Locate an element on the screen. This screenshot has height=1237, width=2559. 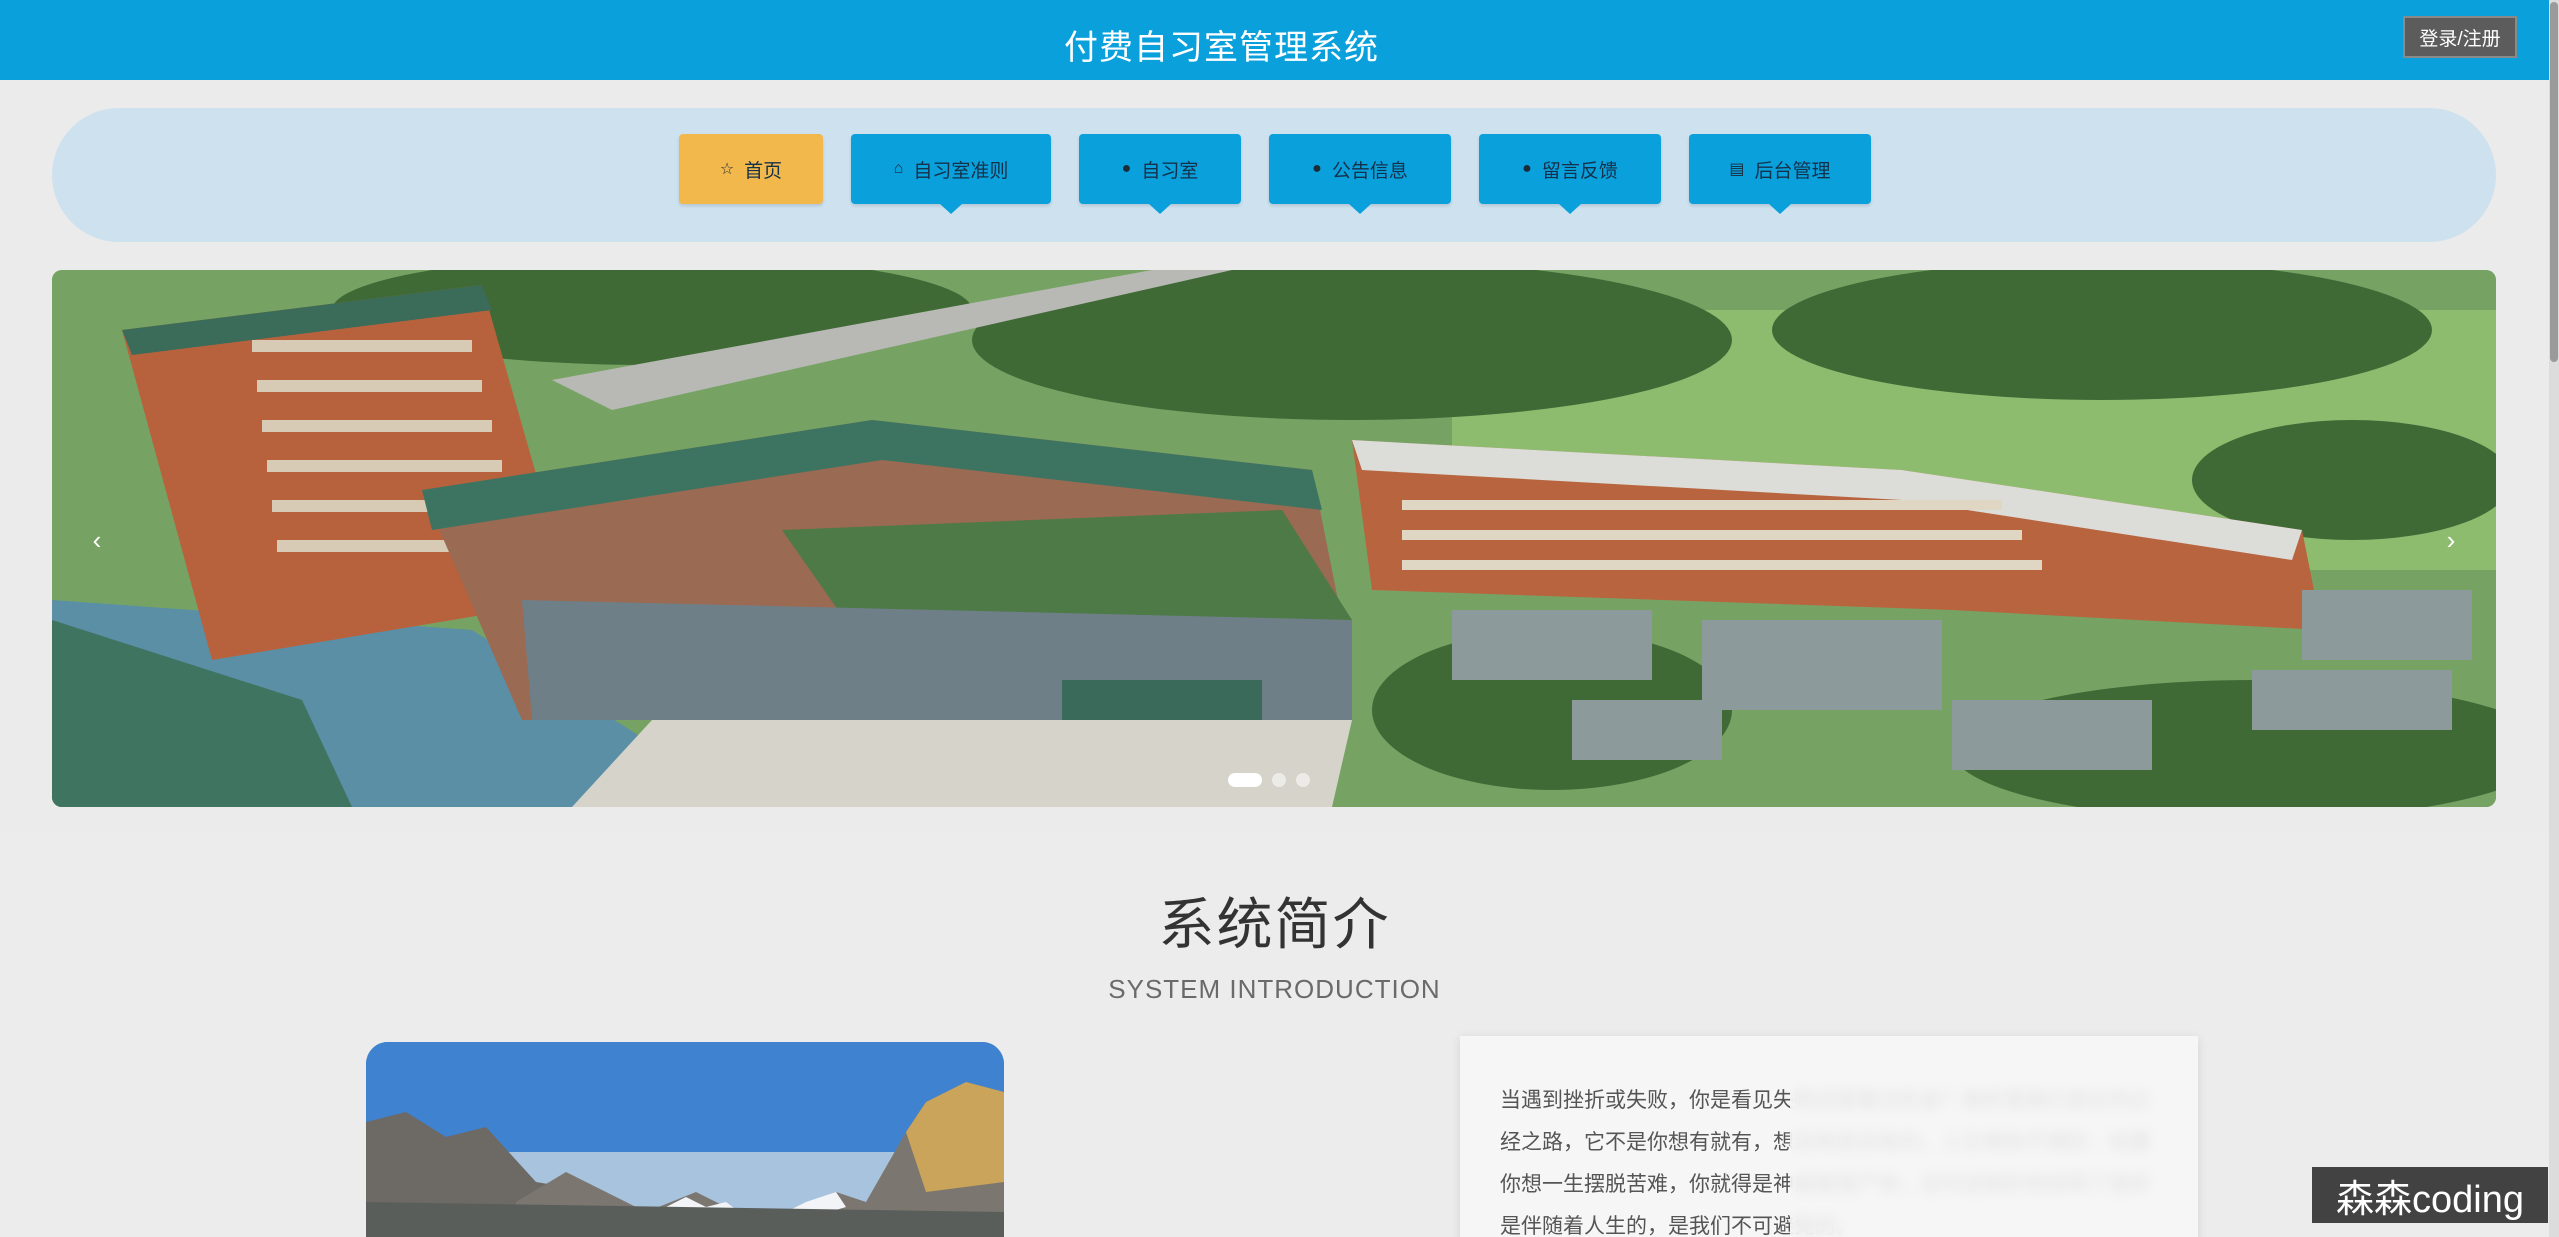
intro-mountain-image is located at coordinates (685, 1139).